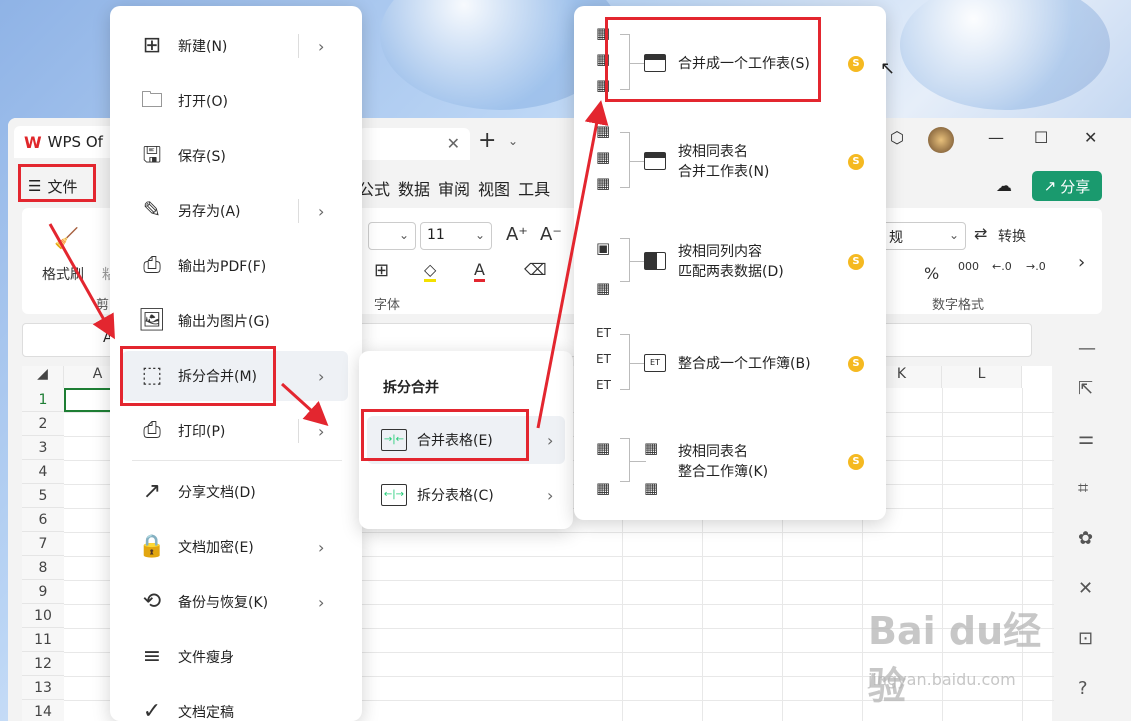  Describe the element at coordinates (479, 271) in the screenshot. I see `font-color-icon: A` at that location.